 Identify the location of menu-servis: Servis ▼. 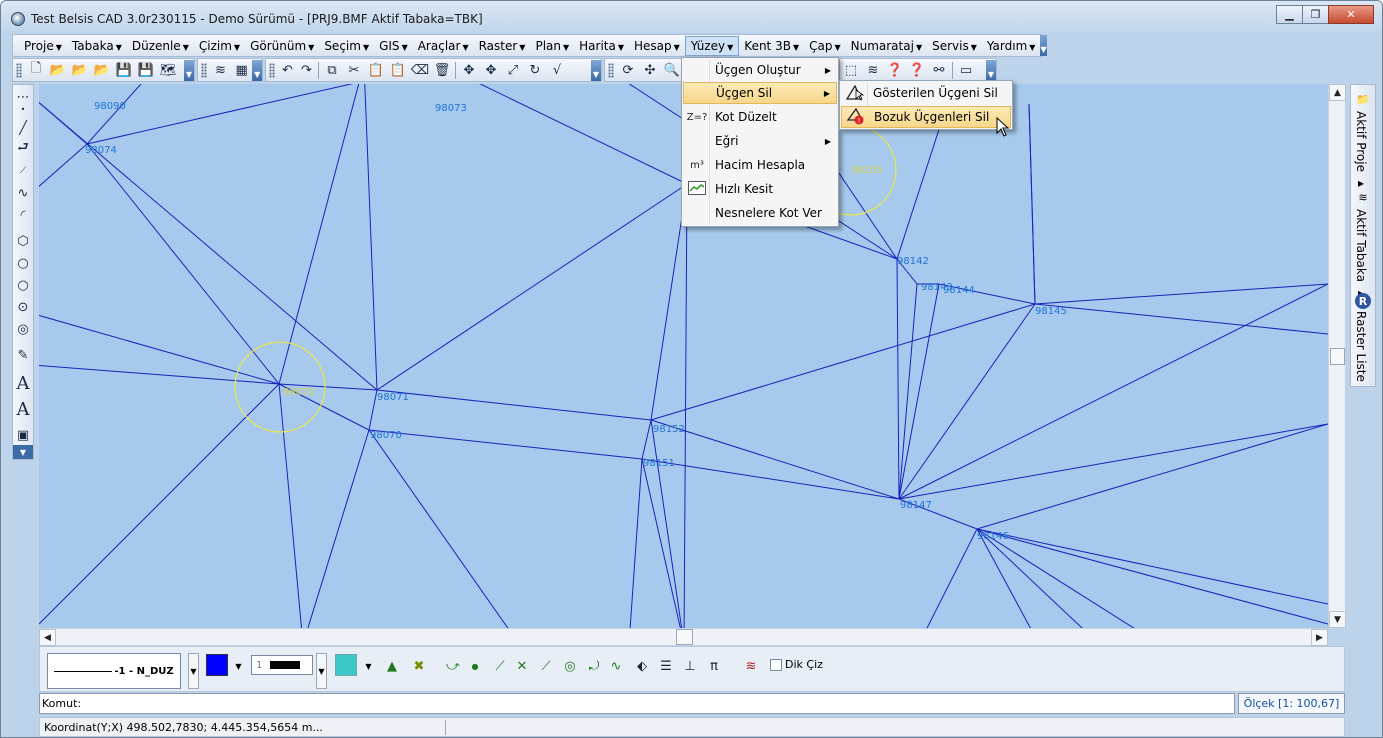
(954, 46).